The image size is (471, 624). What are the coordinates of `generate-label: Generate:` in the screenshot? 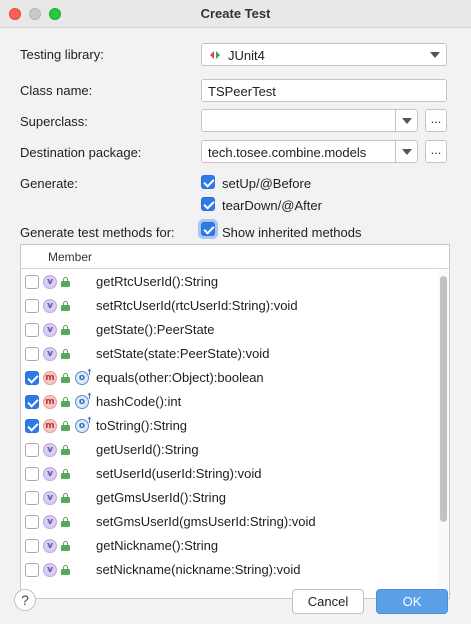 It's located at (49, 183).